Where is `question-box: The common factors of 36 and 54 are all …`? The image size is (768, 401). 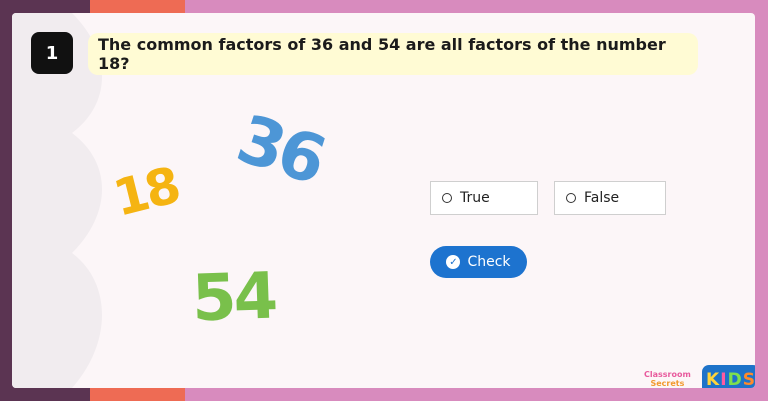 question-box: The common factors of 36 and 54 are all … is located at coordinates (393, 54).